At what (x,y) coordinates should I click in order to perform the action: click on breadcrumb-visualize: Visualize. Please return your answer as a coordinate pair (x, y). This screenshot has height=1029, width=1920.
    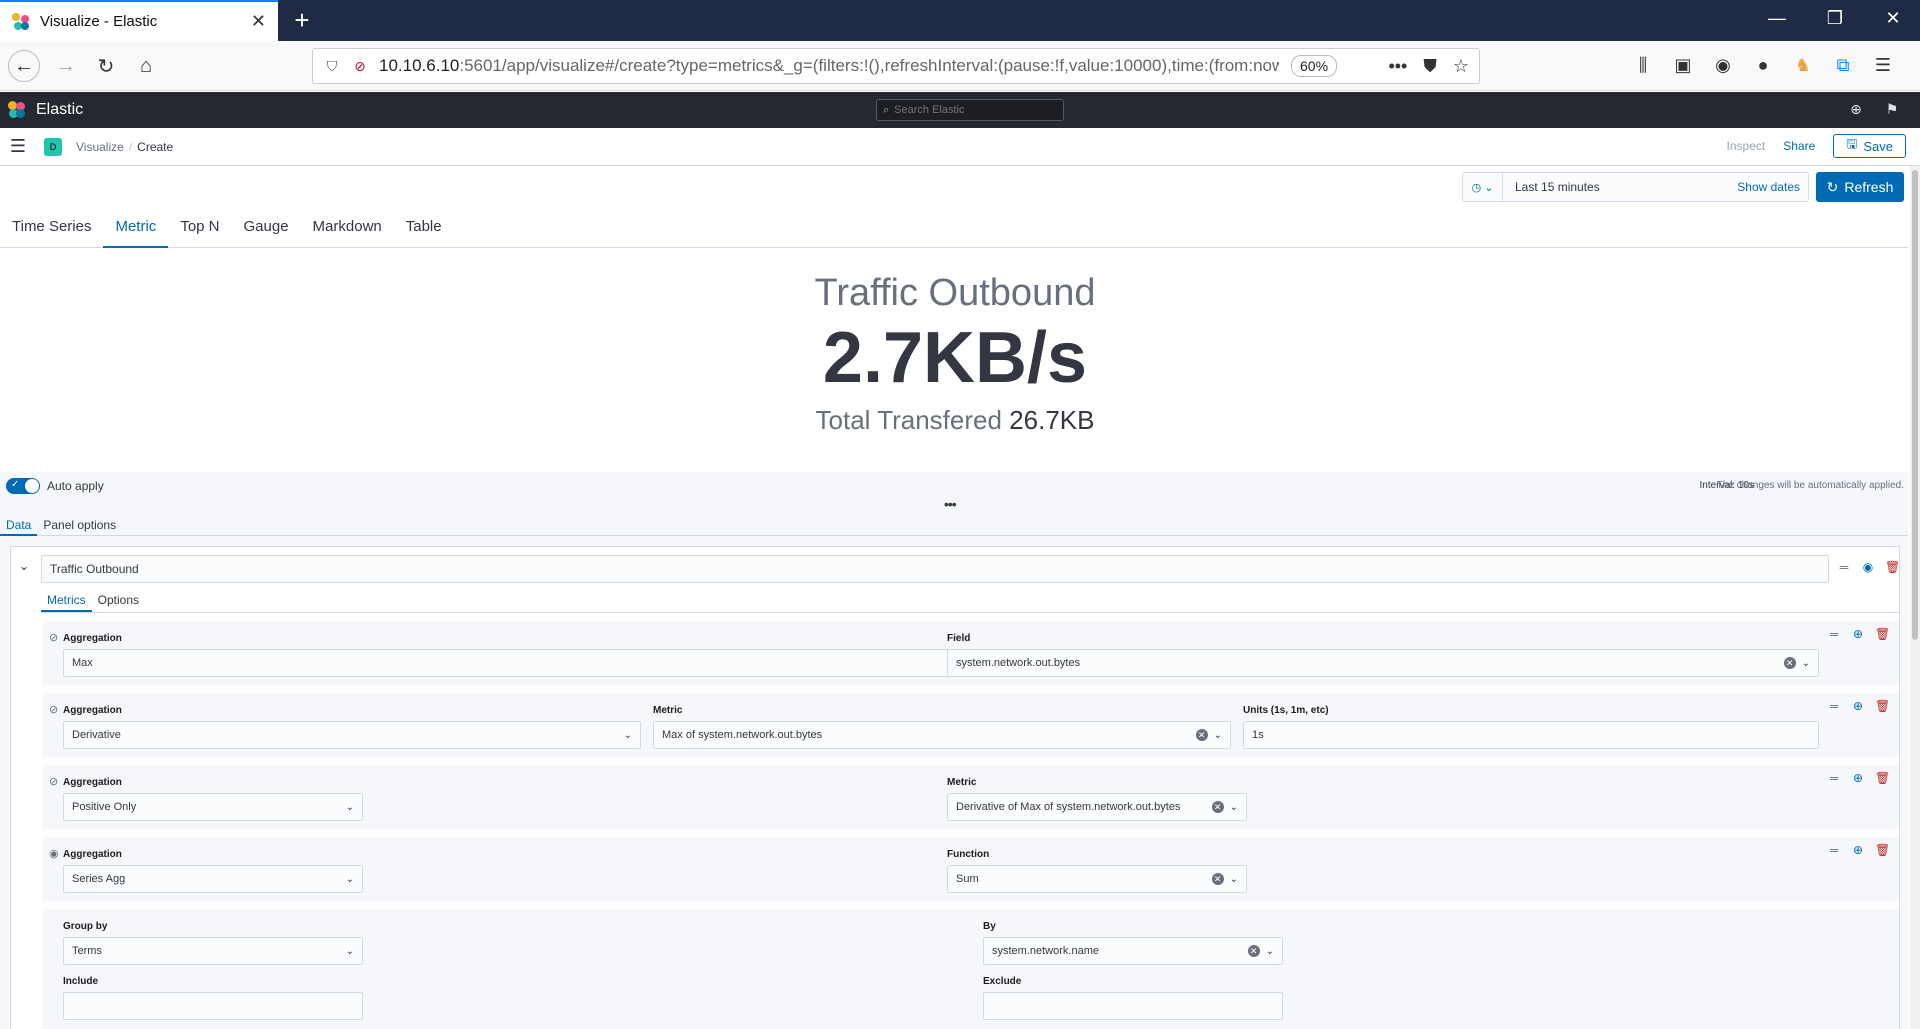
    Looking at the image, I should click on (100, 147).